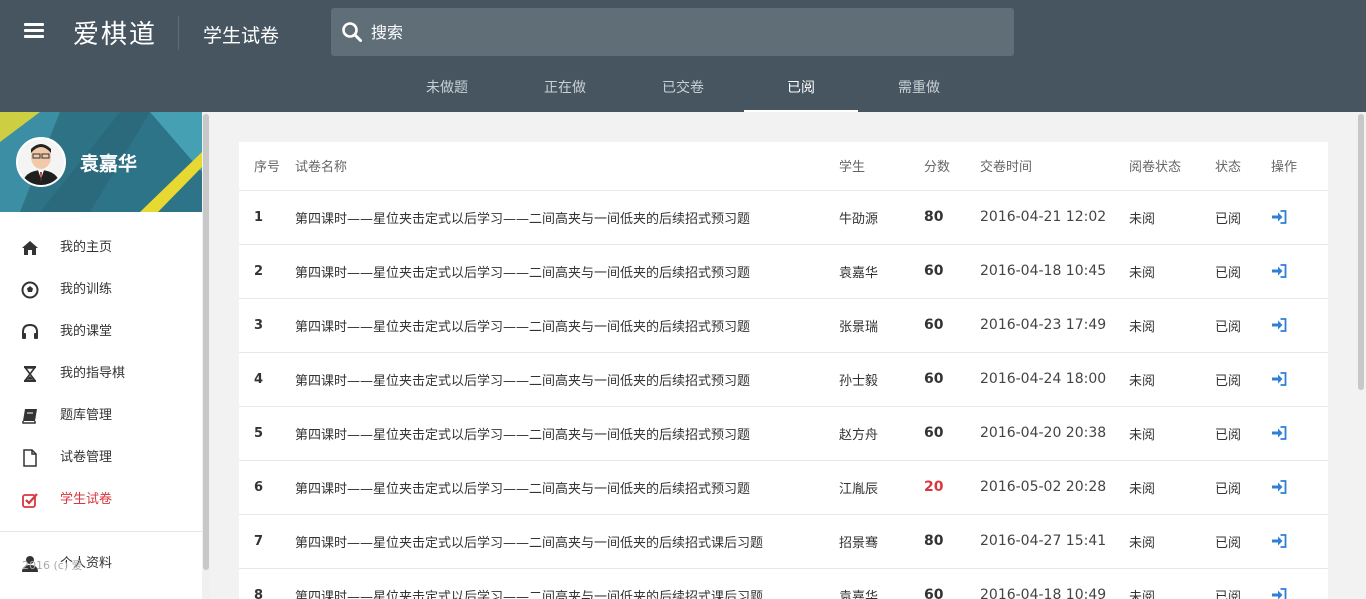  What do you see at coordinates (681, 32) in the screenshot?
I see `search-input` at bounding box center [681, 32].